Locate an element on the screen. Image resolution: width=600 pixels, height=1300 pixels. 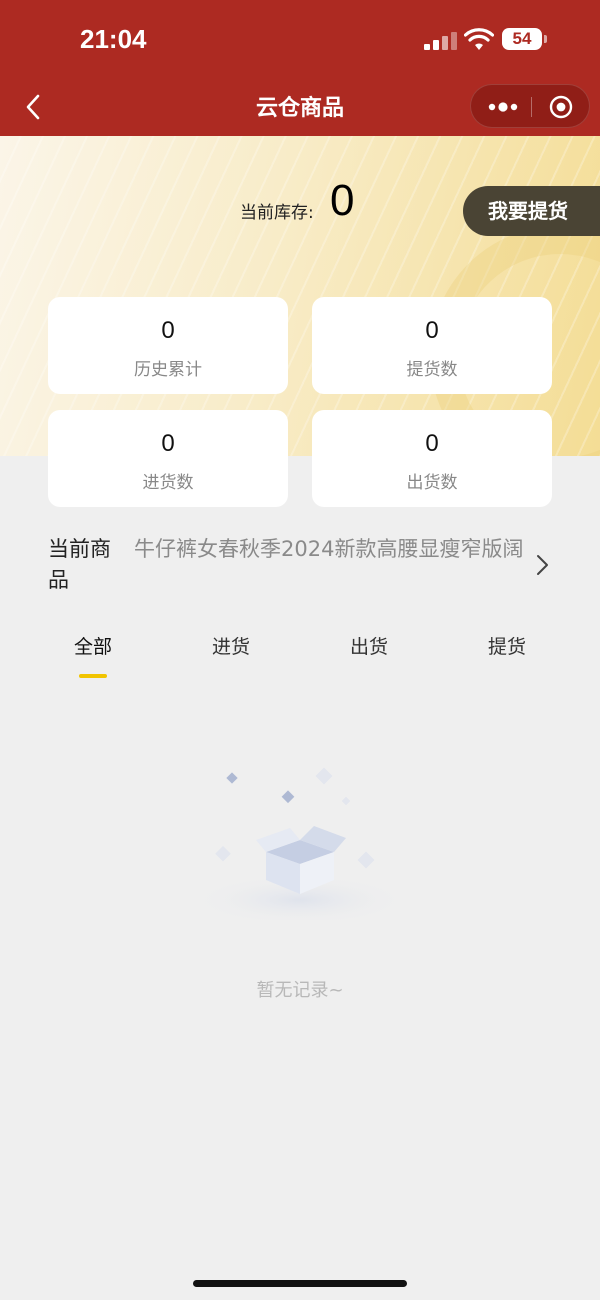
tab-pickup: 提货 is located at coordinates (507, 645).